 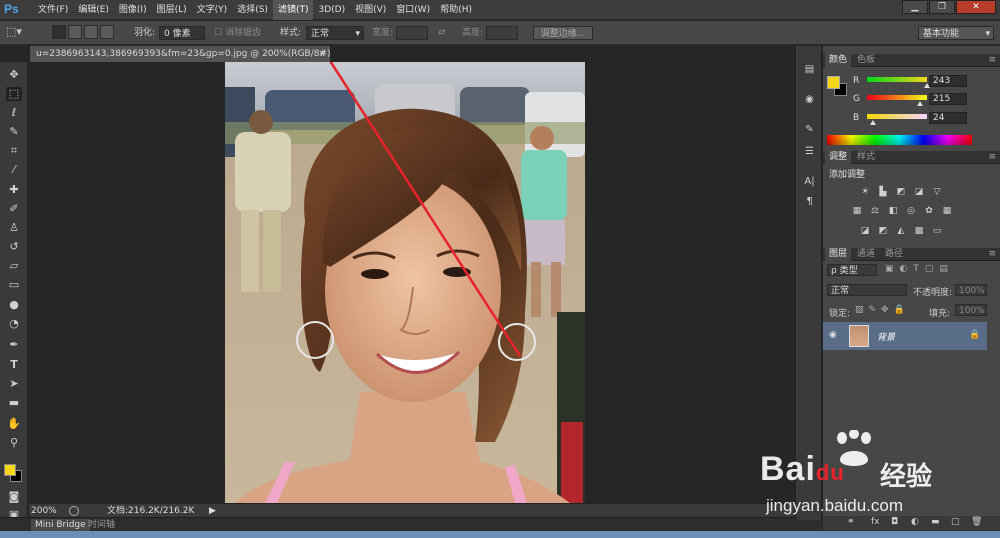 What do you see at coordinates (14, 247) in the screenshot?
I see `history-brush-tool-icon: ↺` at bounding box center [14, 247].